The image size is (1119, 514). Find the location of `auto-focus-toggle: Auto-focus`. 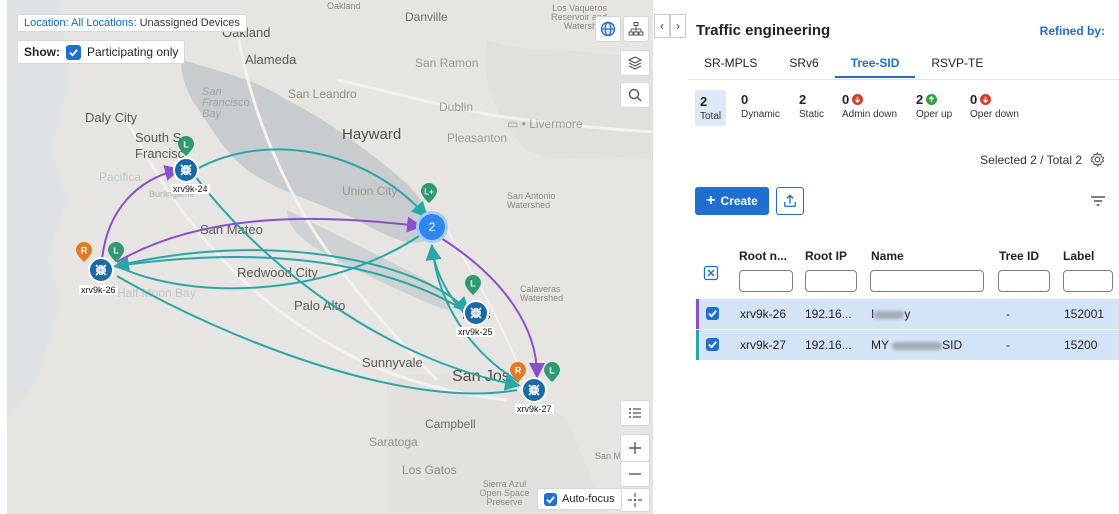

auto-focus-toggle: Auto-focus is located at coordinates (579, 499).